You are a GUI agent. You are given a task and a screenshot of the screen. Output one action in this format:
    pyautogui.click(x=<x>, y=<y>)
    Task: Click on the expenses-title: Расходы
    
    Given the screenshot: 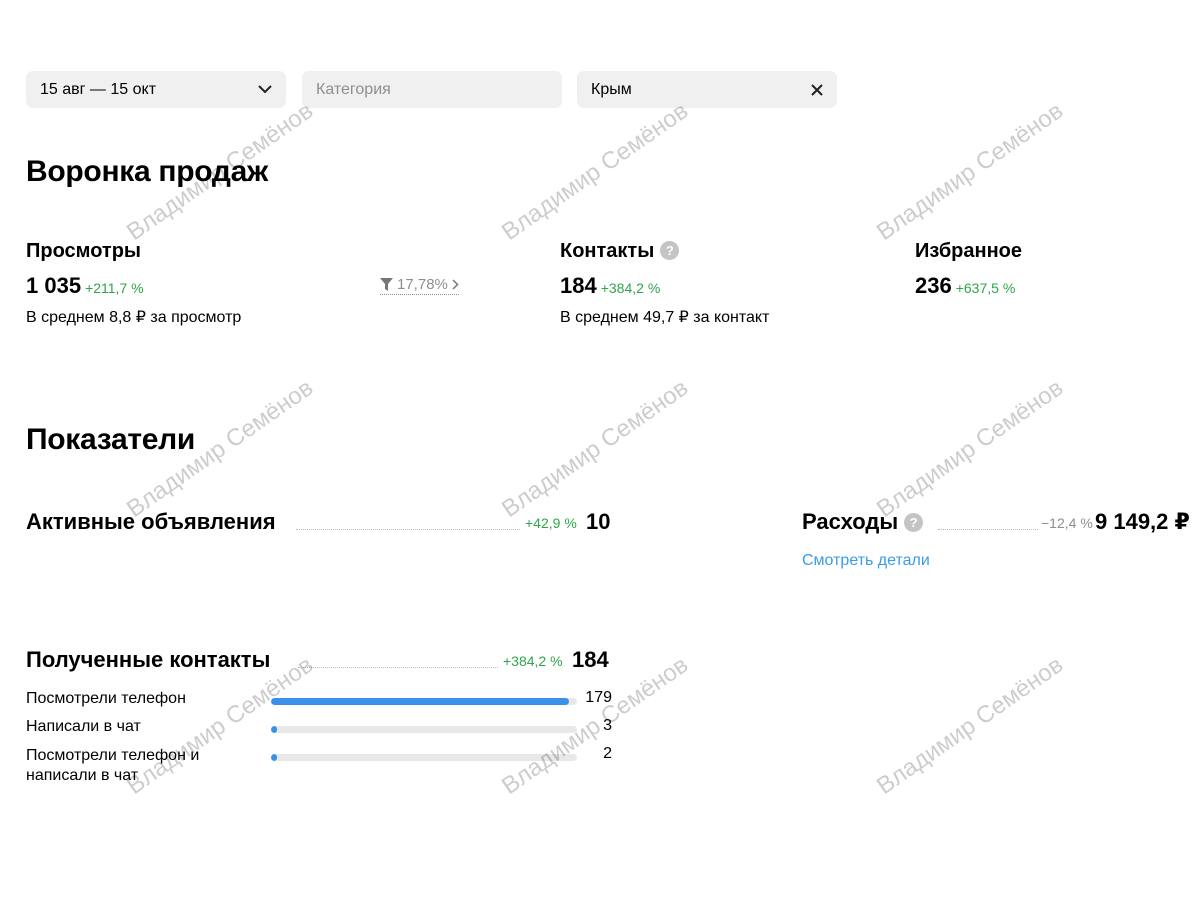 What is the action you would take?
    pyautogui.click(x=850, y=521)
    